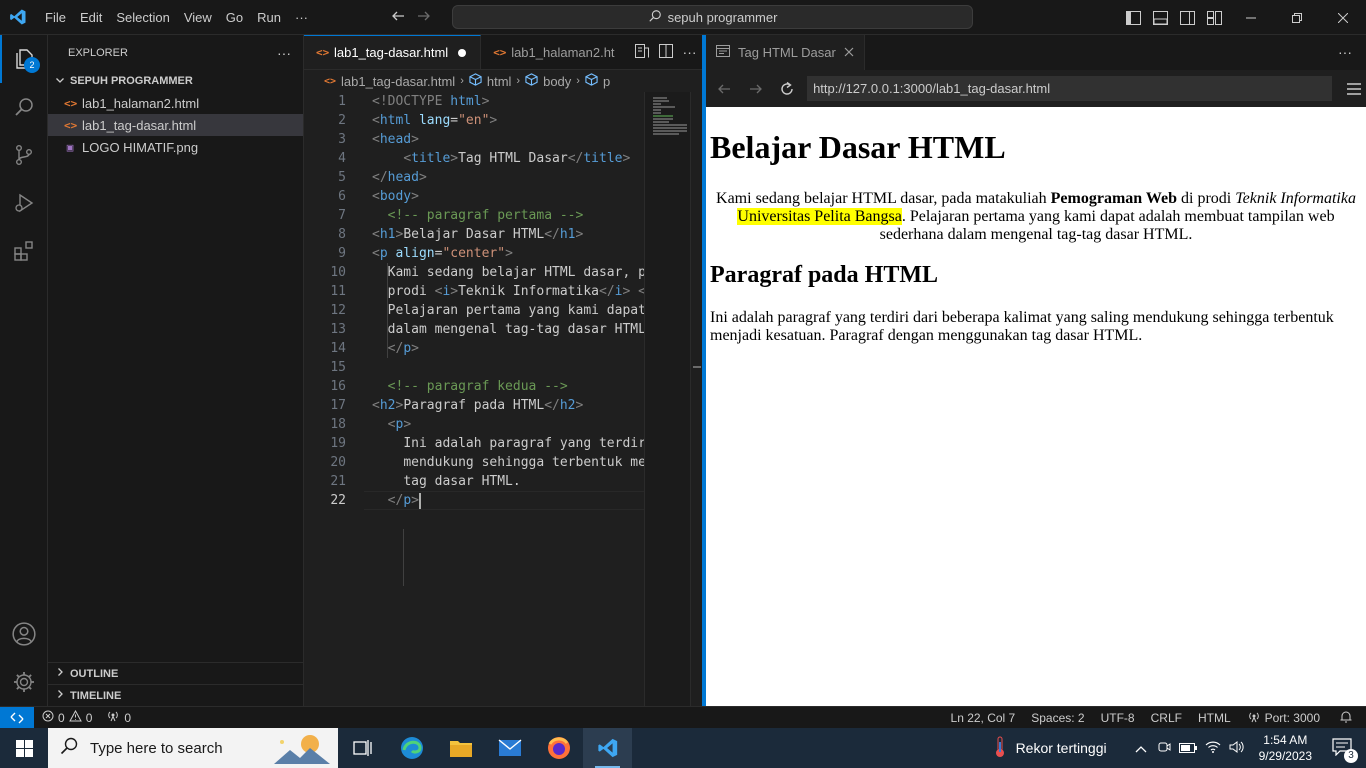  What do you see at coordinates (824, 275) in the screenshot?
I see `page-heading-h2: Paragraf pada HTML` at bounding box center [824, 275].